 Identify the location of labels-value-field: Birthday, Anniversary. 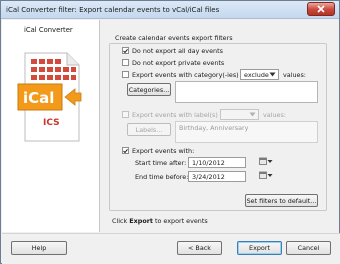
(246, 132).